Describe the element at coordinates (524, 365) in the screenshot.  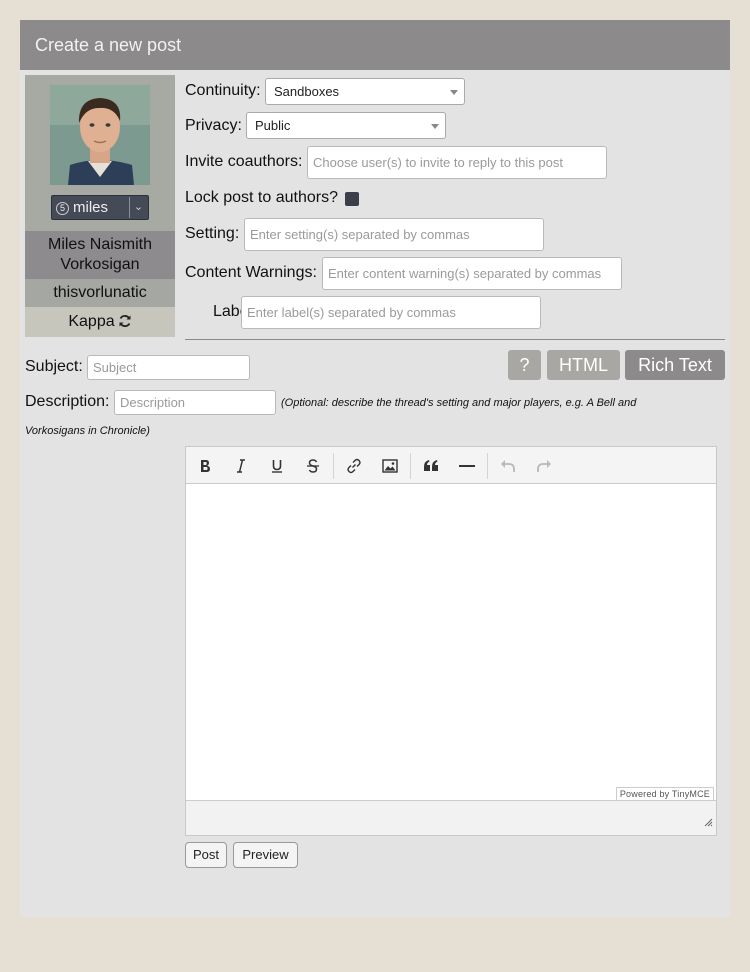
I see `help-button: ?` at that location.